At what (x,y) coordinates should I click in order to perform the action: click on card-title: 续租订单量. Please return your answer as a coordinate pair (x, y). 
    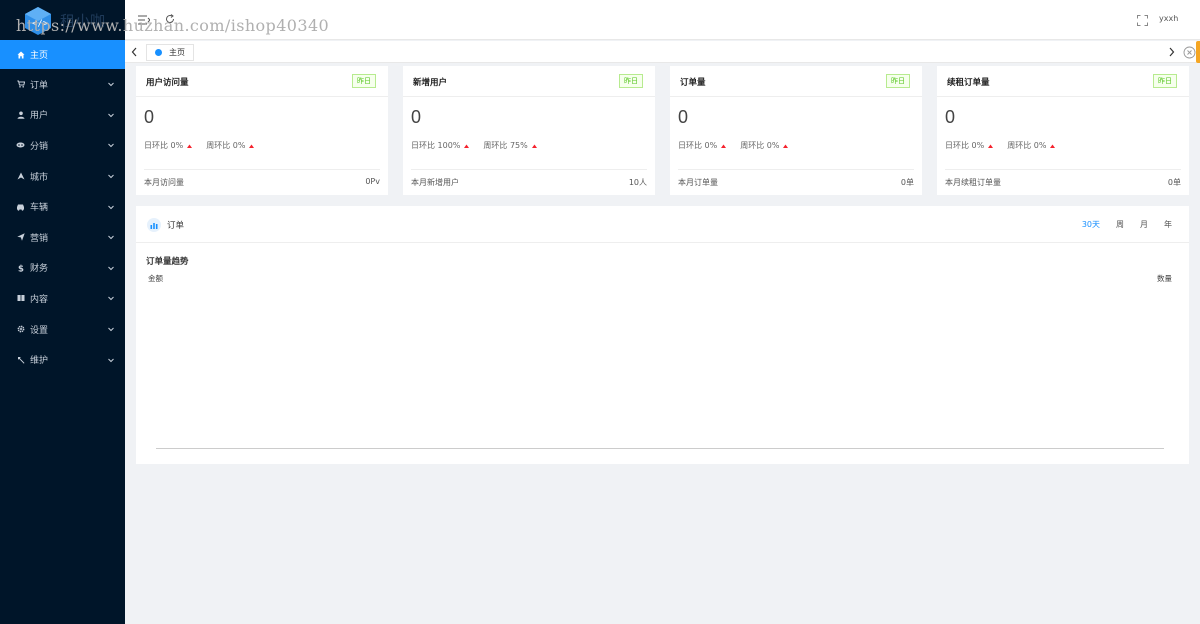
    Looking at the image, I should click on (968, 83).